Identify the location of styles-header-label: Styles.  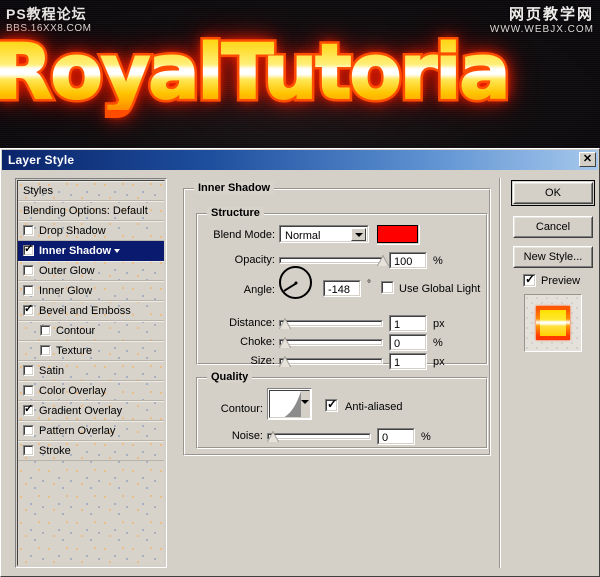
(38, 190).